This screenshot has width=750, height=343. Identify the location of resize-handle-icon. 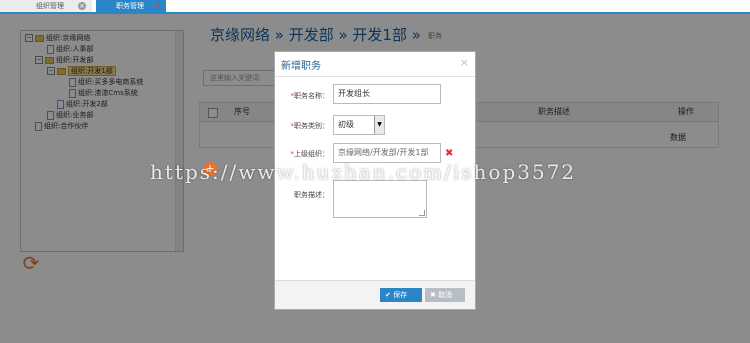
(422, 213).